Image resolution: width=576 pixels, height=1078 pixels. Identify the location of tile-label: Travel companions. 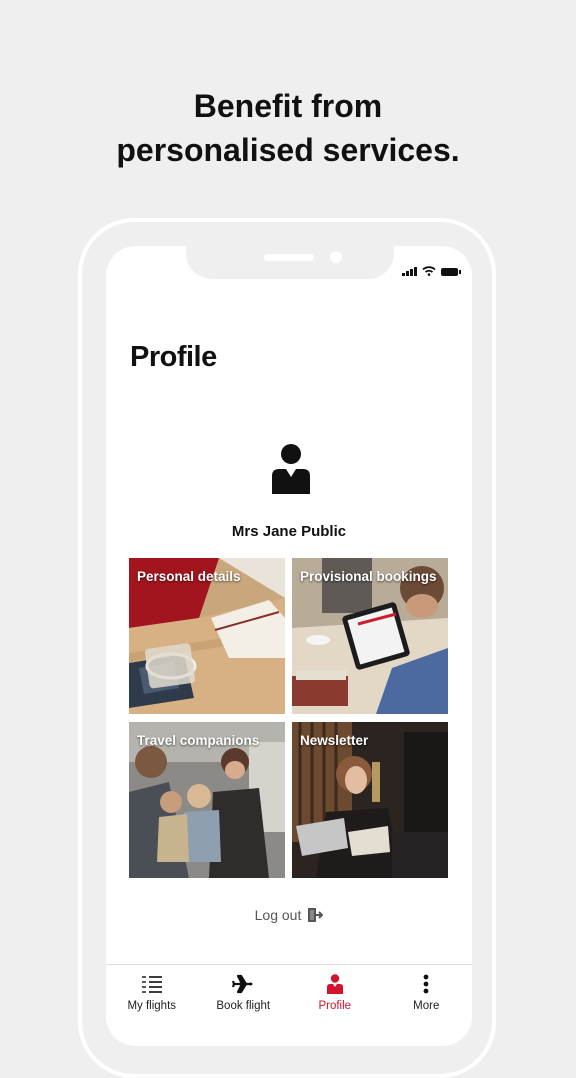
(198, 740).